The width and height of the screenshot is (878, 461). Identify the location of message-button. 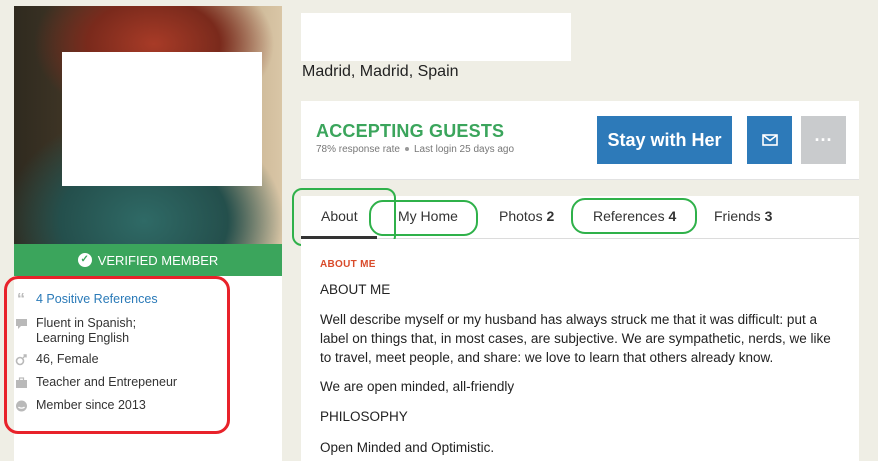
(769, 140).